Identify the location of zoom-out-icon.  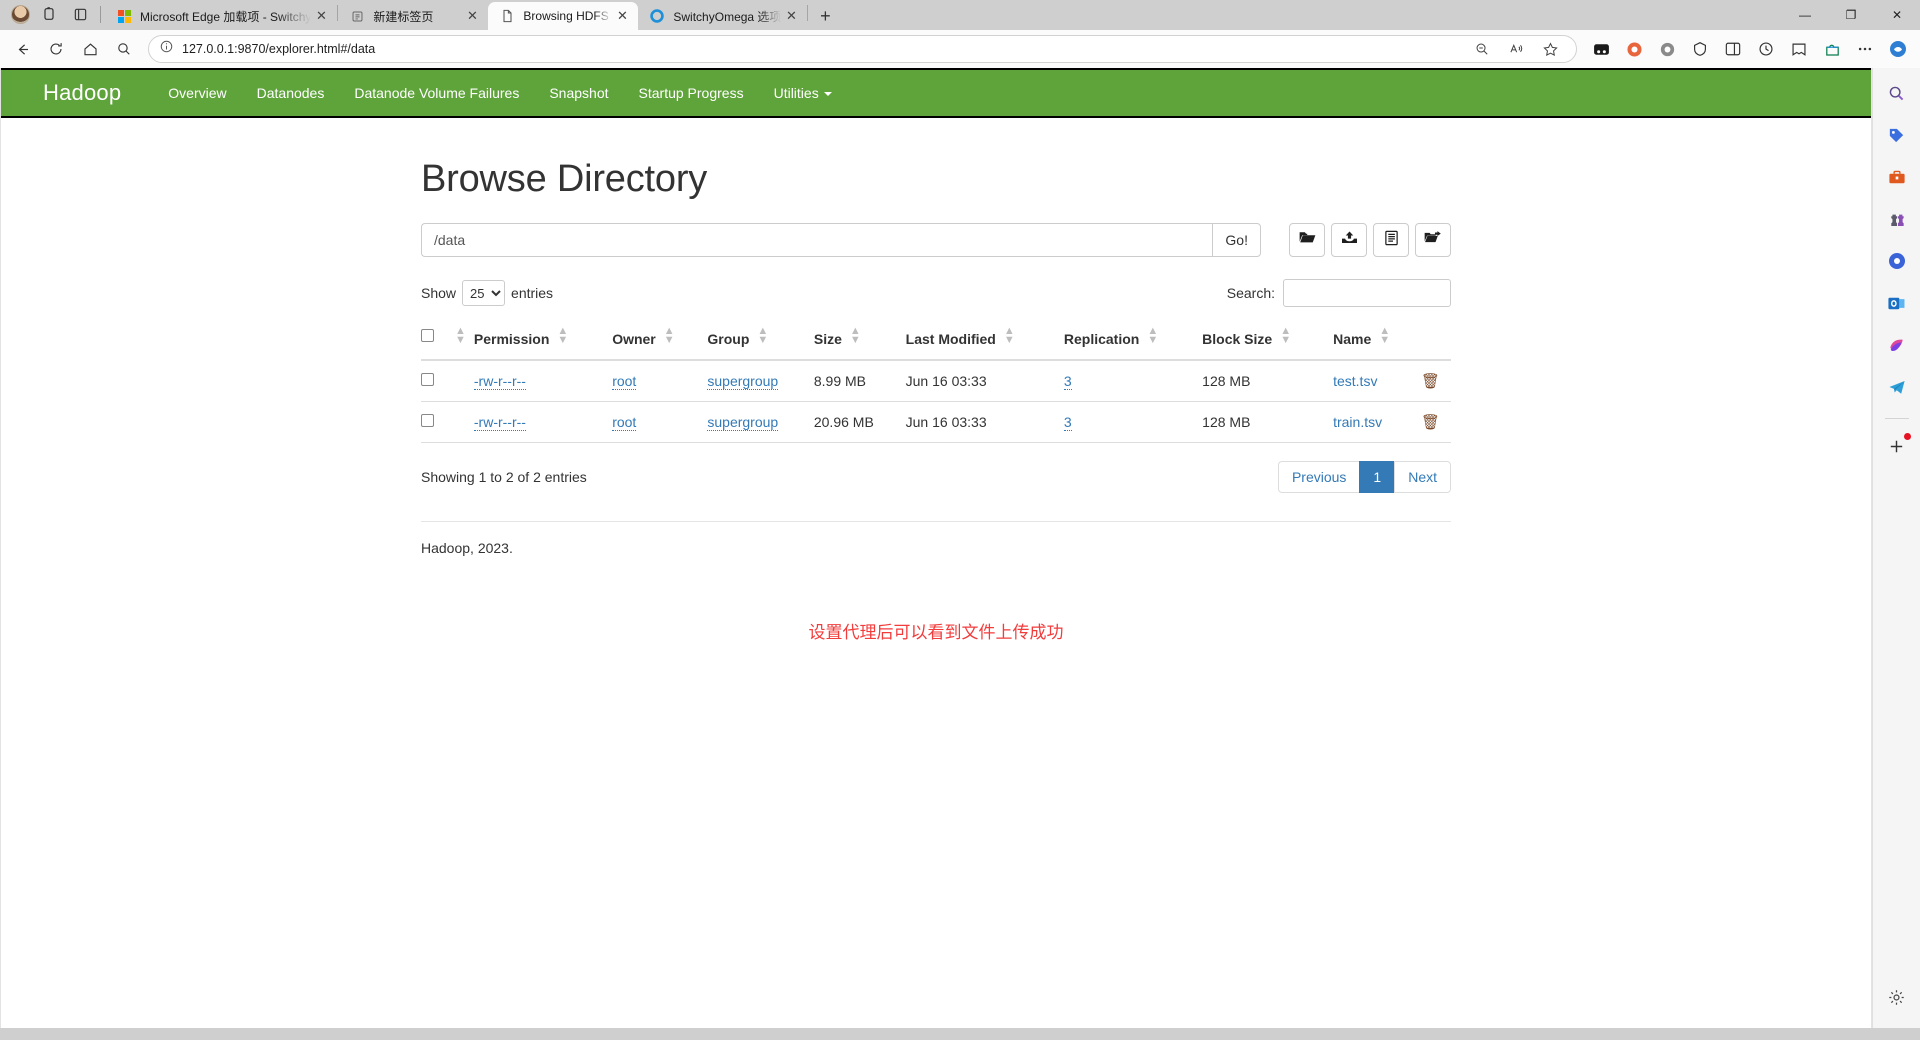
(1482, 49).